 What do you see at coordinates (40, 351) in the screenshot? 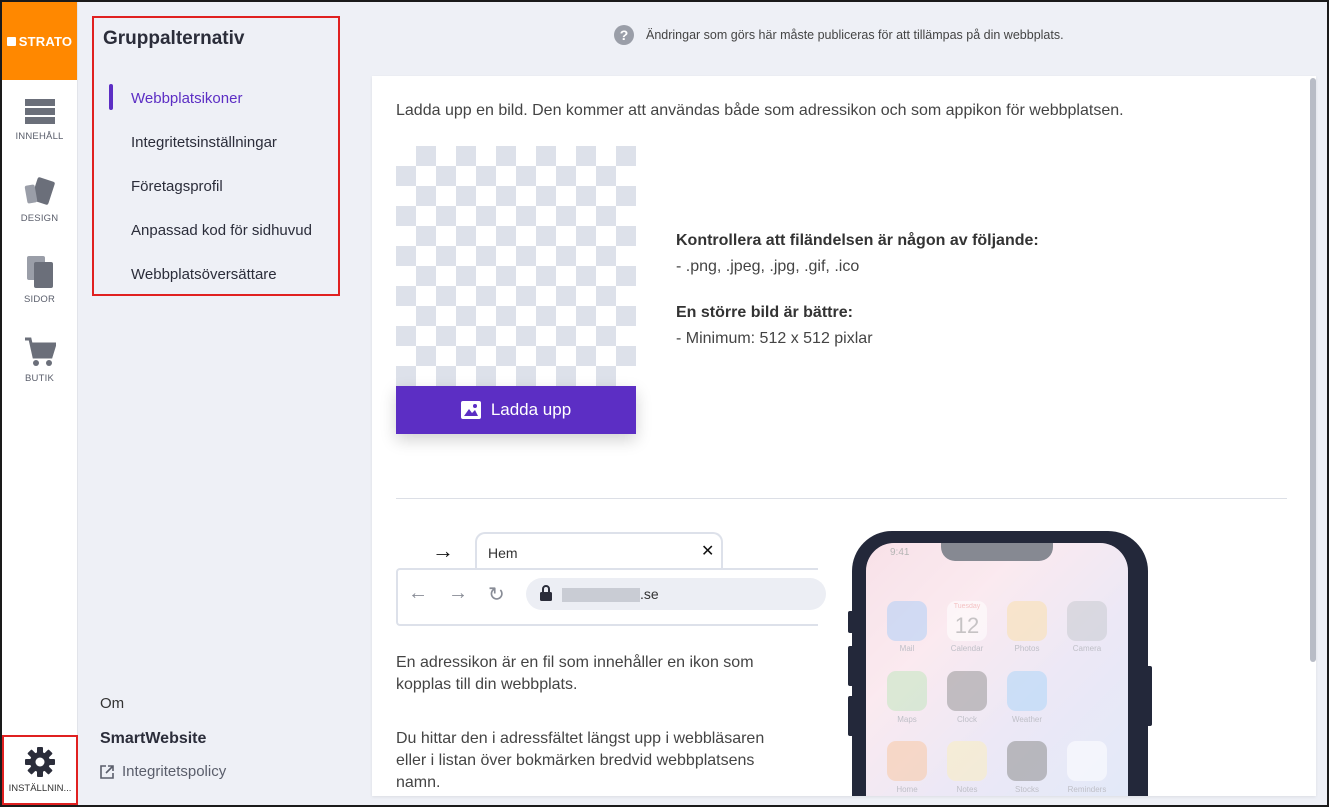
I see `cart-icon` at bounding box center [40, 351].